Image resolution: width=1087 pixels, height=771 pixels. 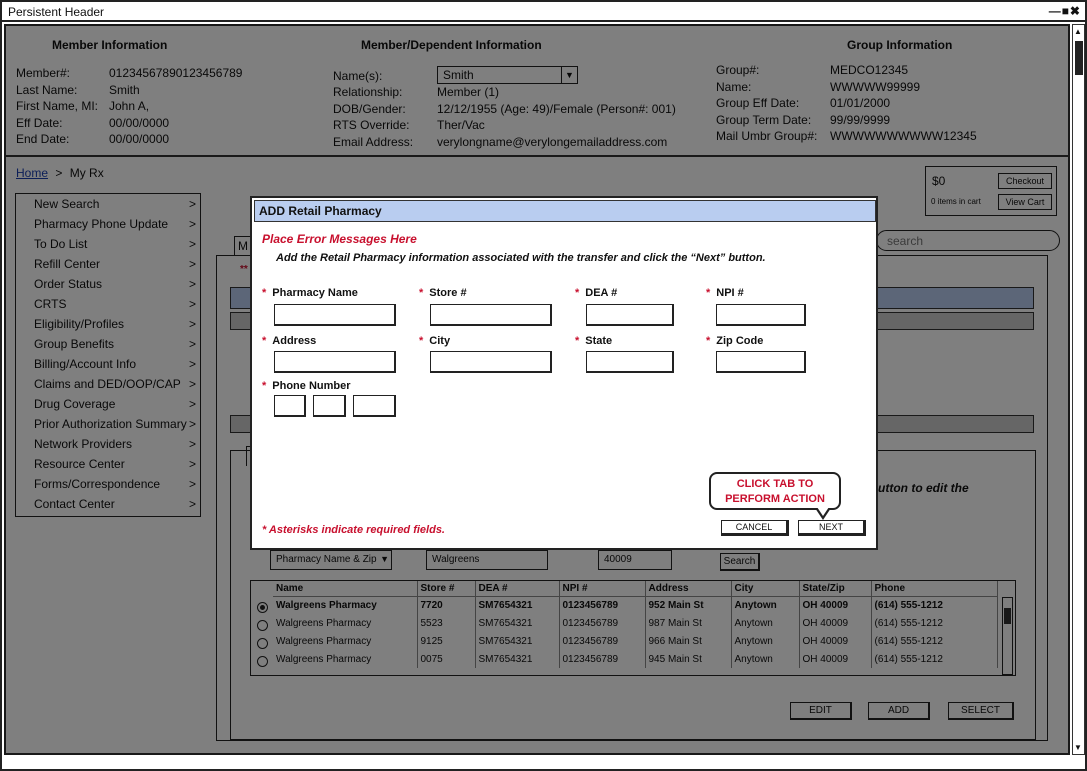 I want to click on city-input, so click(x=491, y=362).